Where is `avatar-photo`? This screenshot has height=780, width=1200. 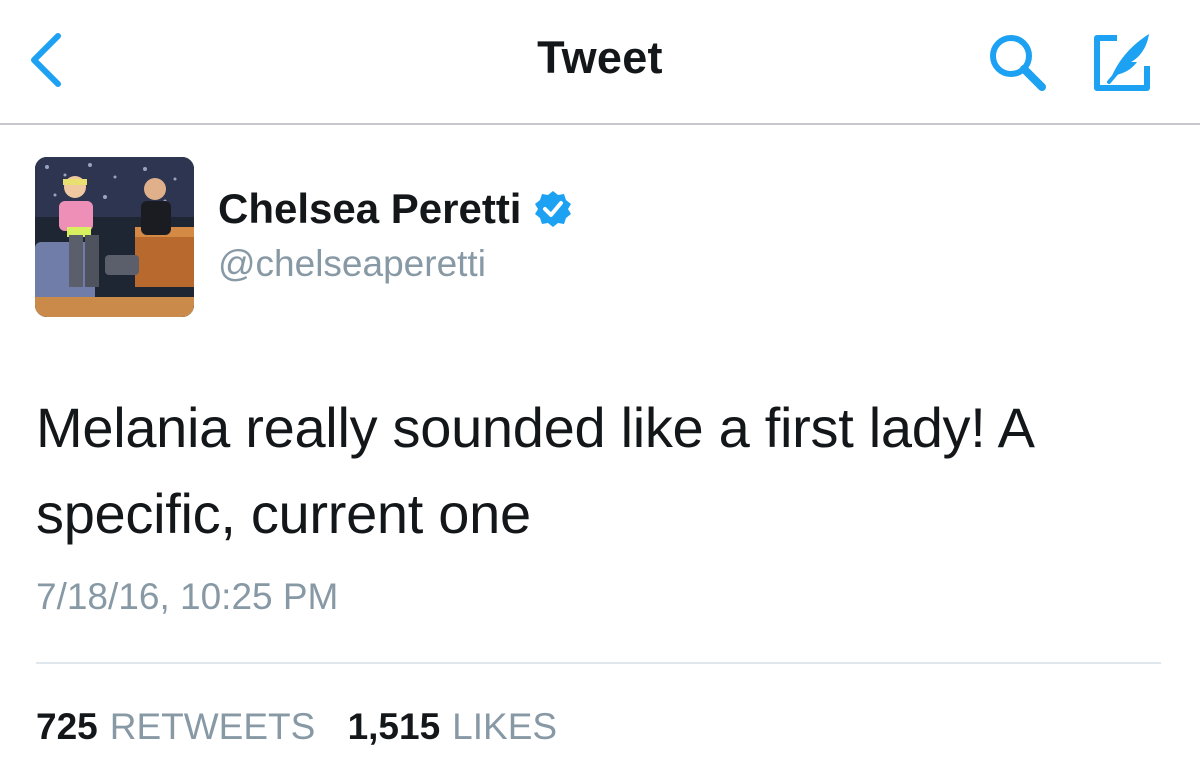 avatar-photo is located at coordinates (114, 237).